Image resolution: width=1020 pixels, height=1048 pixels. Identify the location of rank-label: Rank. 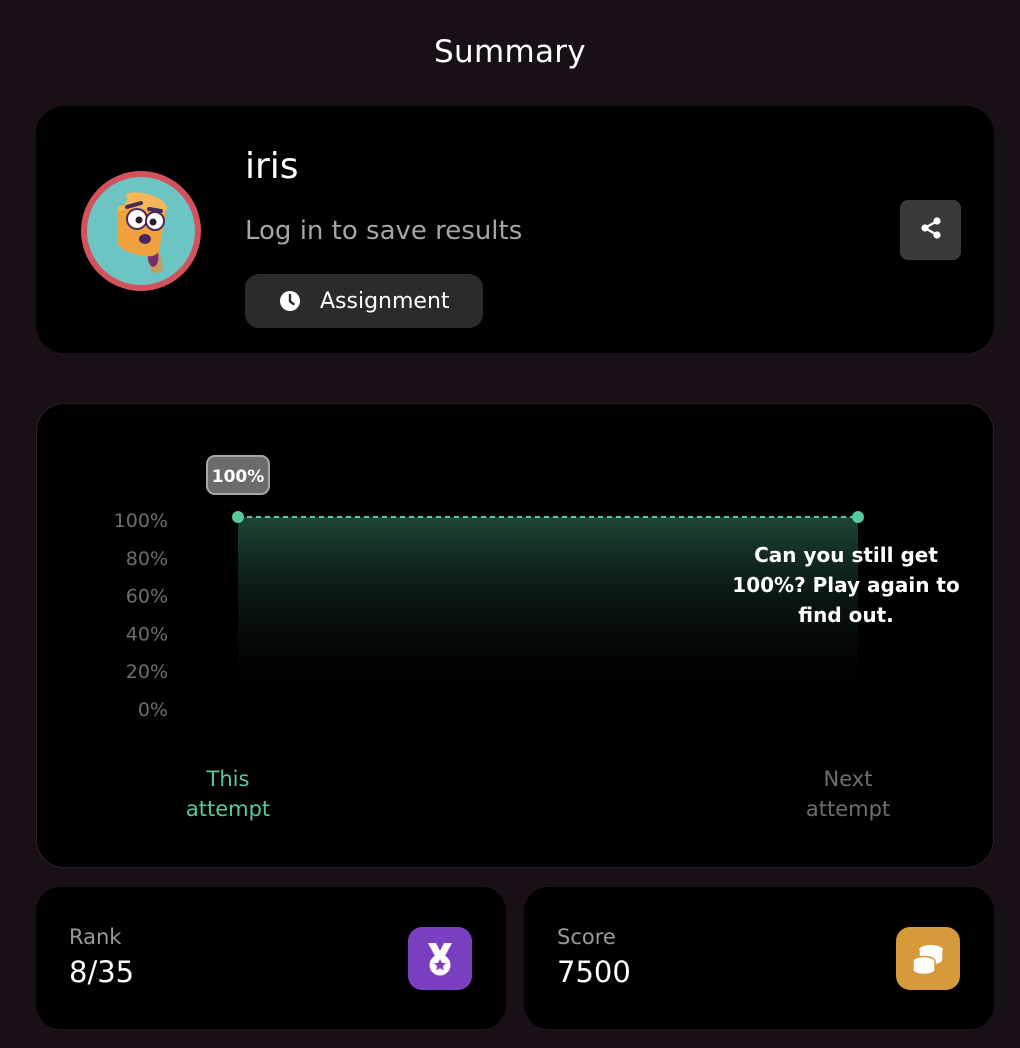
(95, 937).